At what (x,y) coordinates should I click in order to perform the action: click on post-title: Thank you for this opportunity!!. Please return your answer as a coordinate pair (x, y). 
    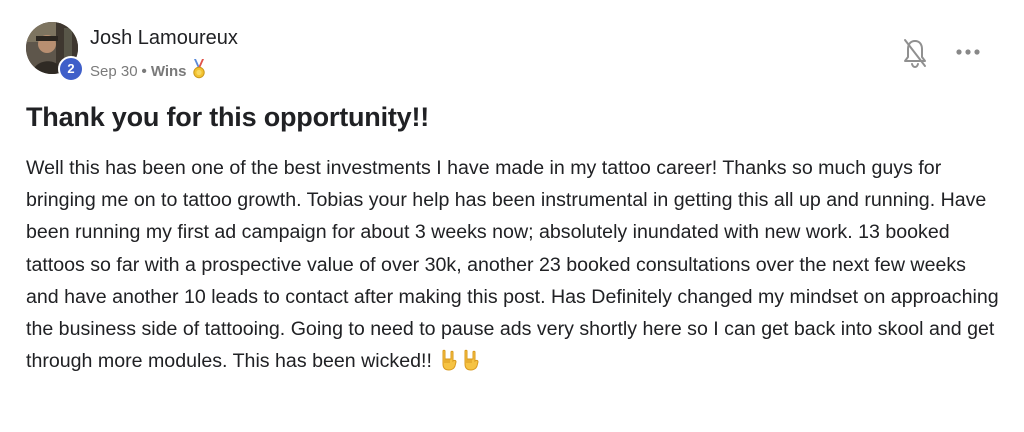
    Looking at the image, I should click on (228, 117).